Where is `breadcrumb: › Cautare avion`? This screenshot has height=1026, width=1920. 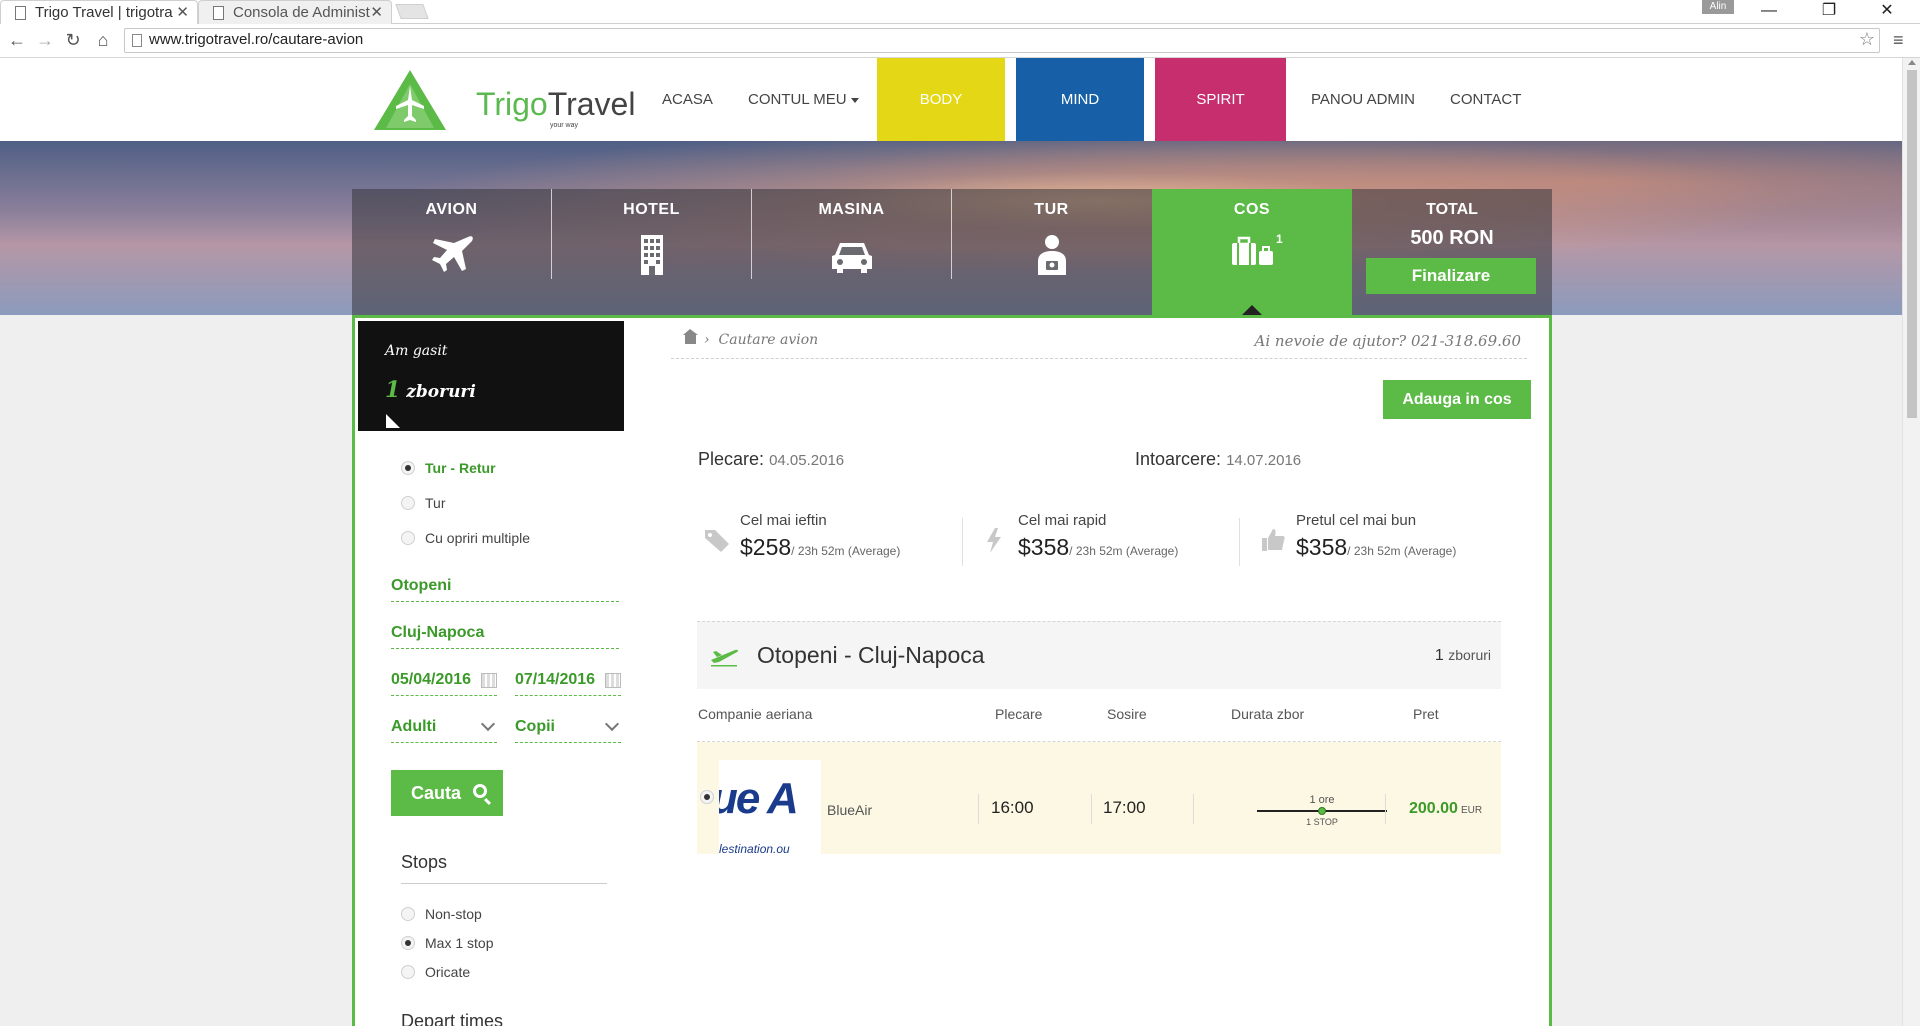 breadcrumb: › Cautare avion is located at coordinates (751, 338).